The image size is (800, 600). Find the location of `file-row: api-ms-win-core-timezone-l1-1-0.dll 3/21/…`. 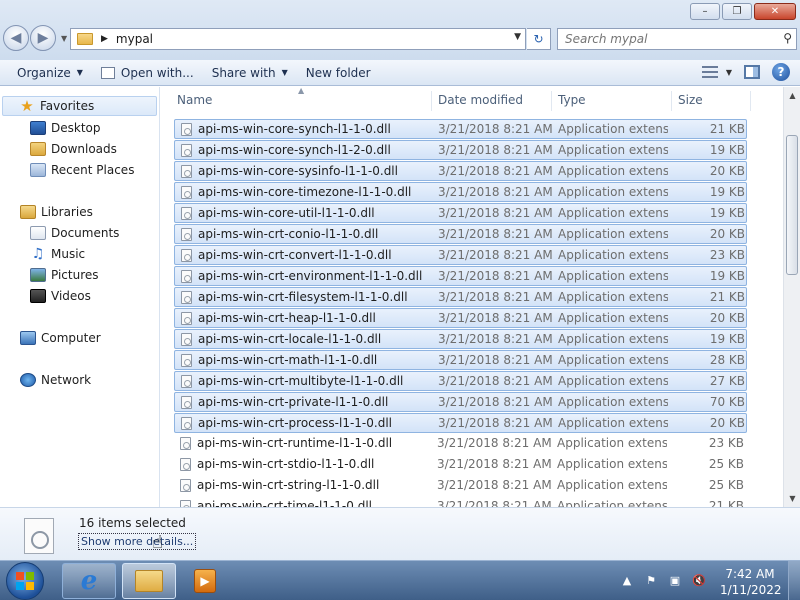

file-row: api-ms-win-core-timezone-l1-1-0.dll 3/21/… is located at coordinates (460, 192).